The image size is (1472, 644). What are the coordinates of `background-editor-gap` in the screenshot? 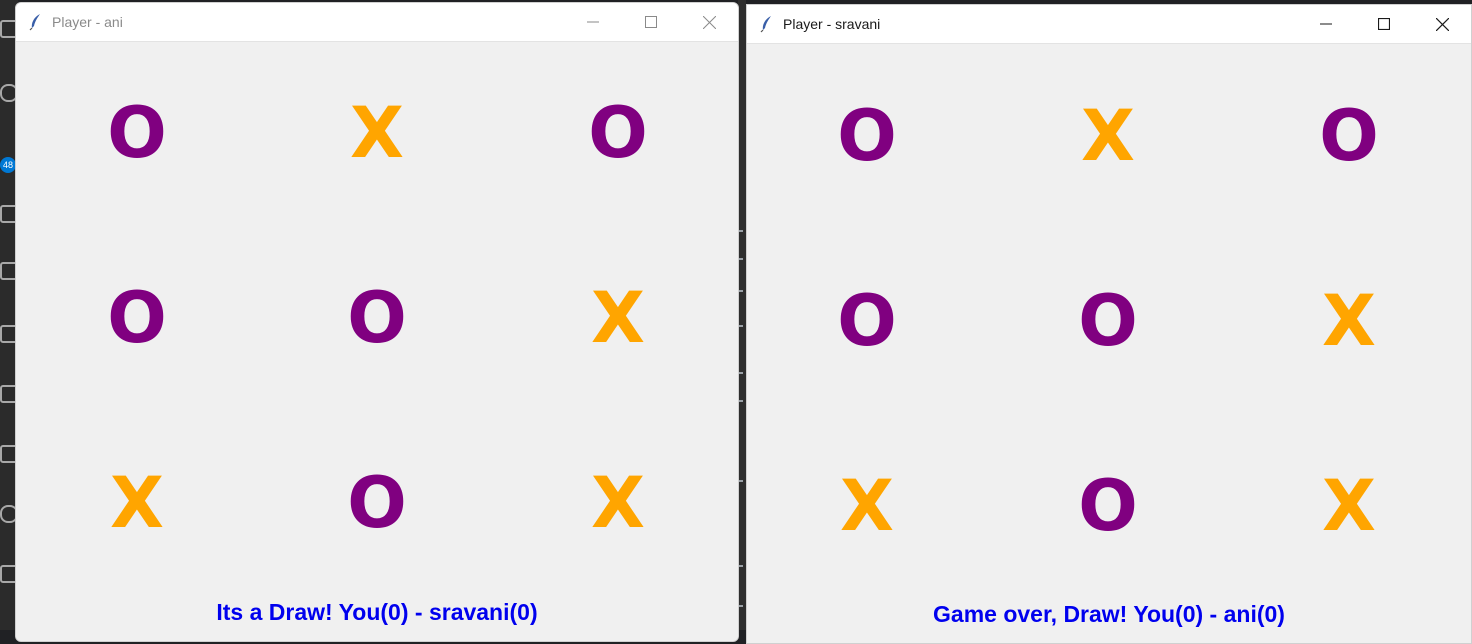 It's located at (742, 315).